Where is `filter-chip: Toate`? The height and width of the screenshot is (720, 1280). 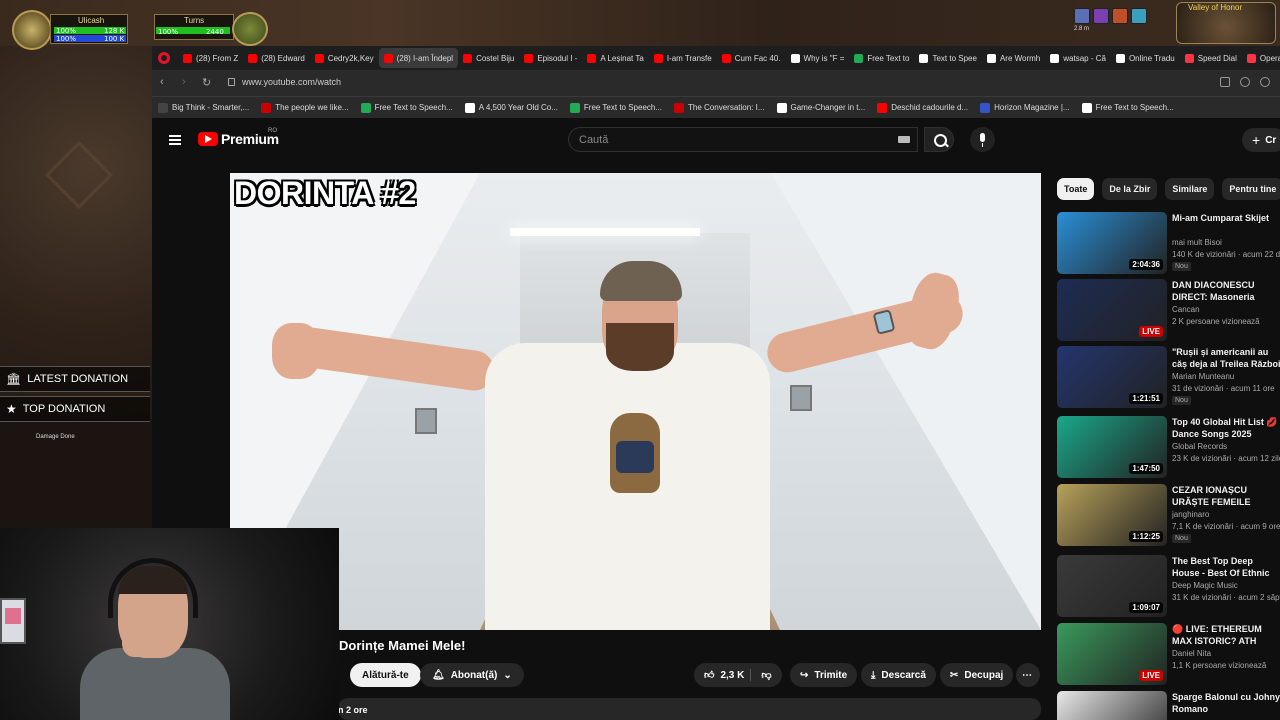 filter-chip: Toate is located at coordinates (1076, 189).